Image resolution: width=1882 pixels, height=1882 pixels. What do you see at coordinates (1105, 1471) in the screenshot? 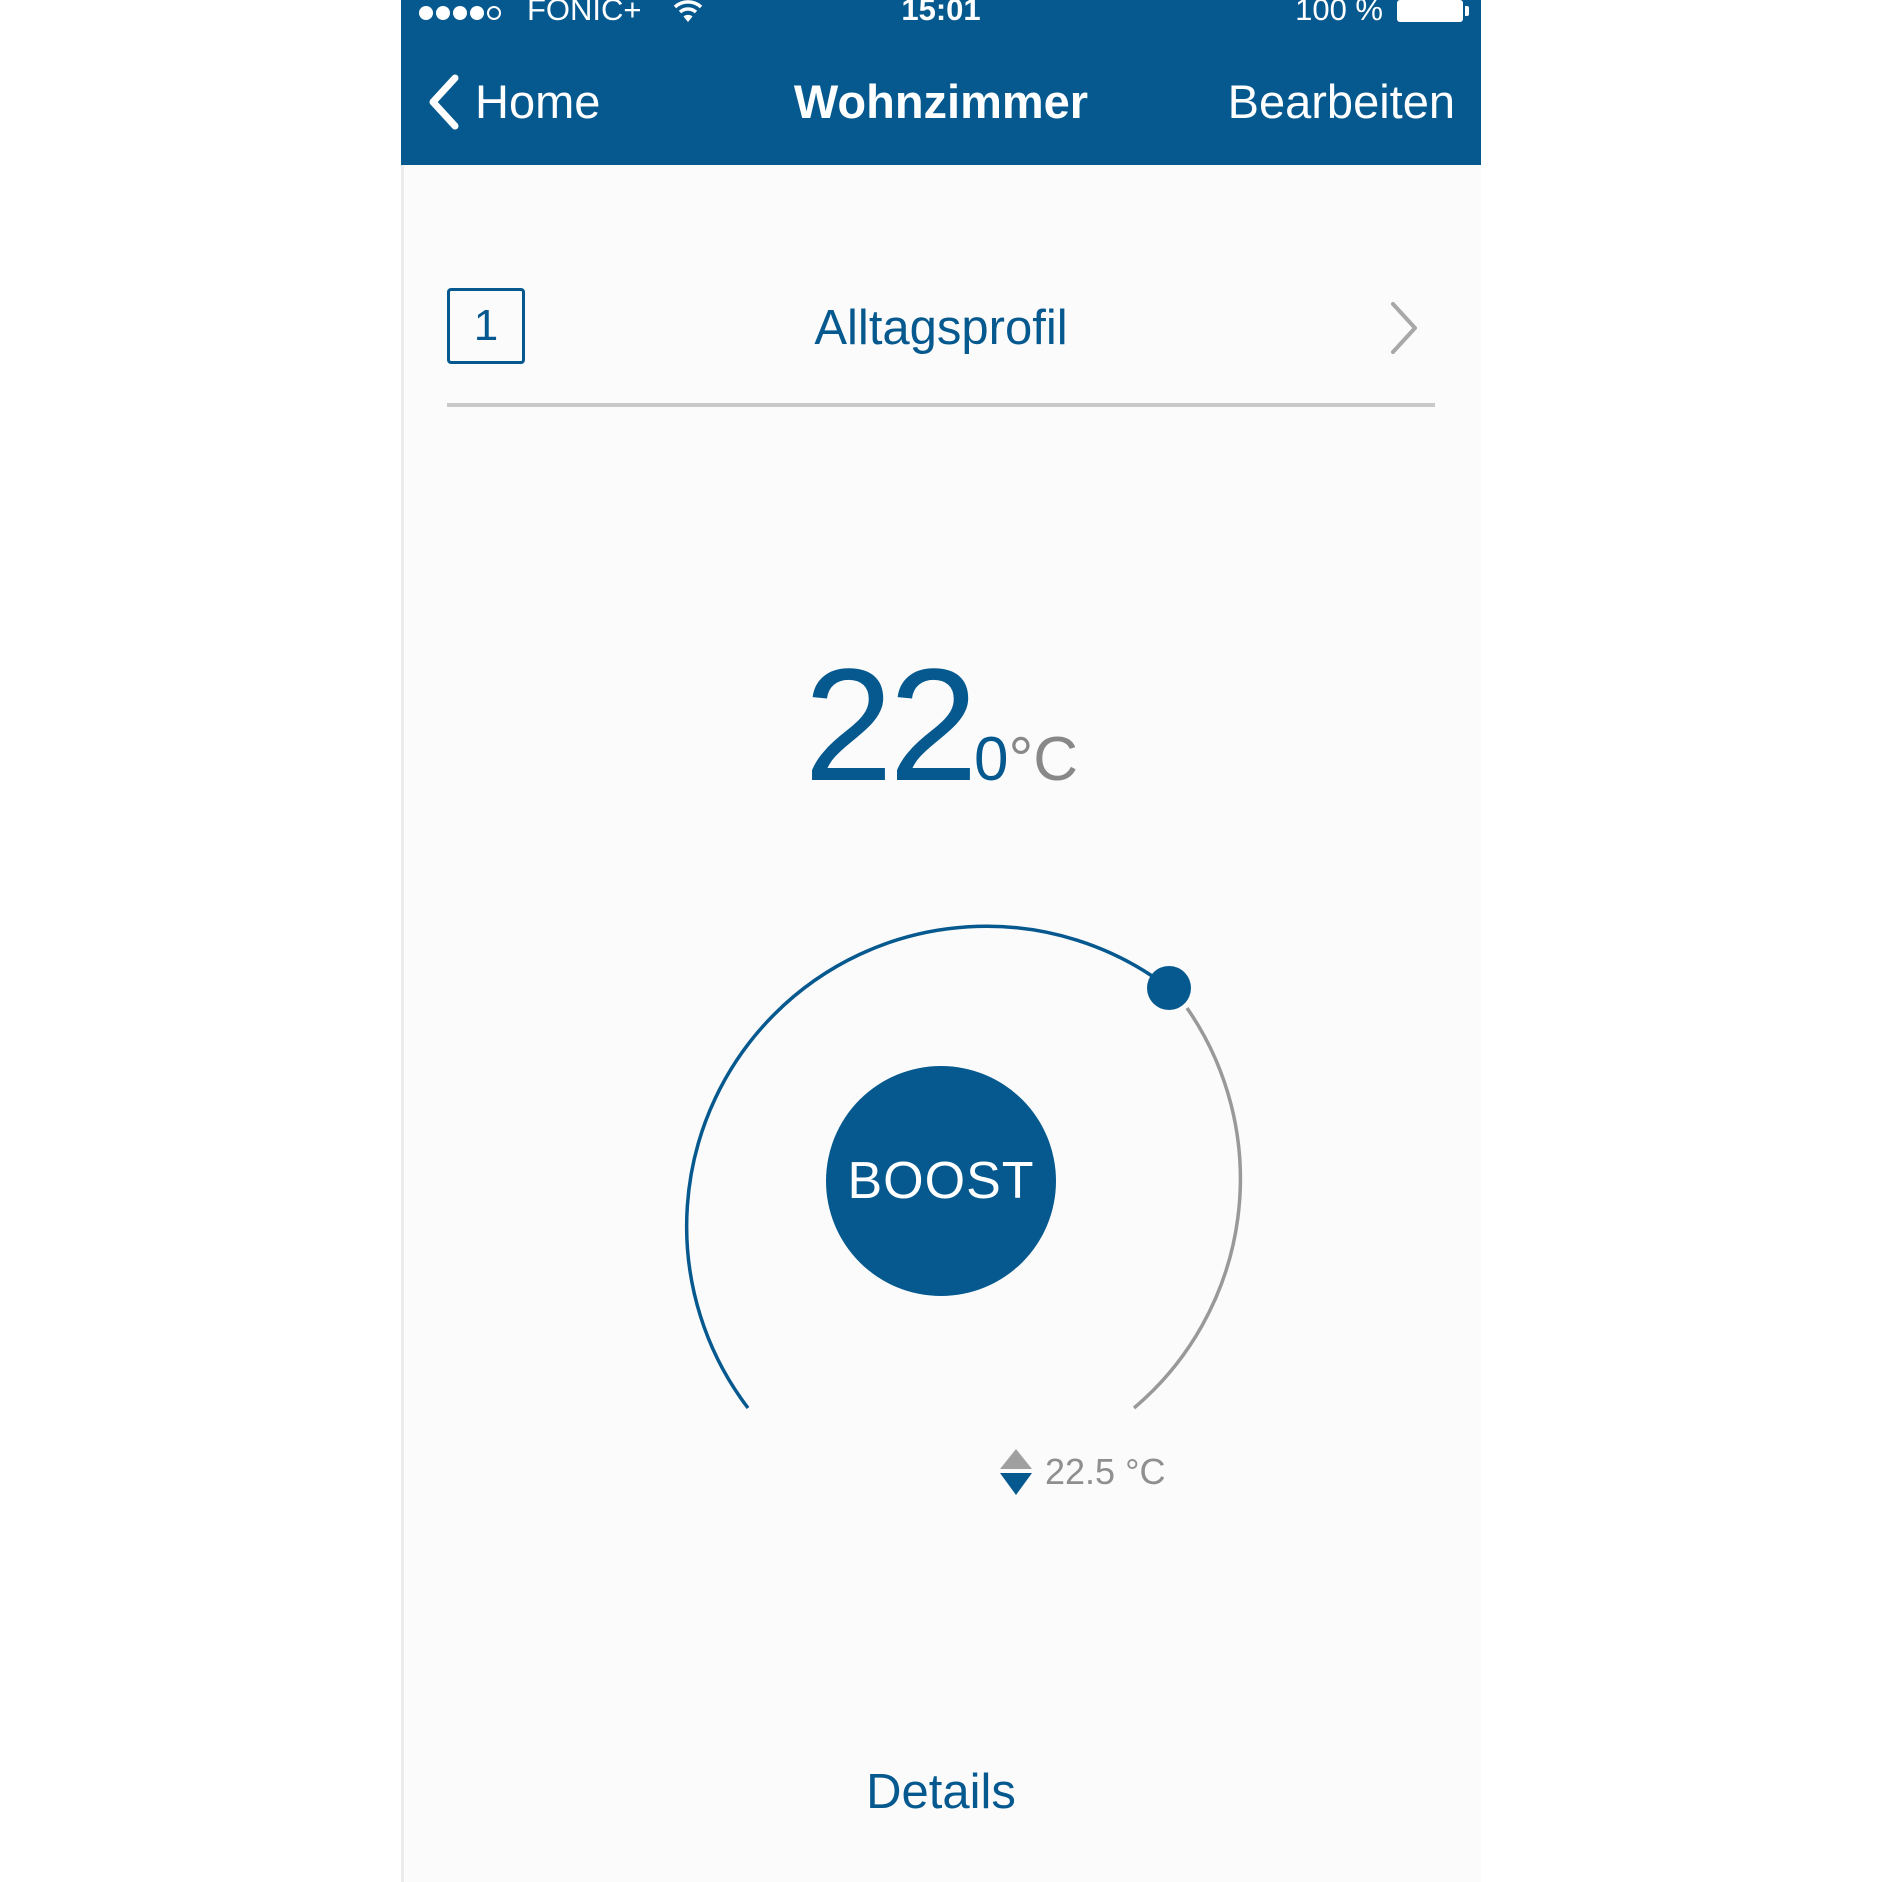
I see `measured-temperature-value: 22.5 °C` at bounding box center [1105, 1471].